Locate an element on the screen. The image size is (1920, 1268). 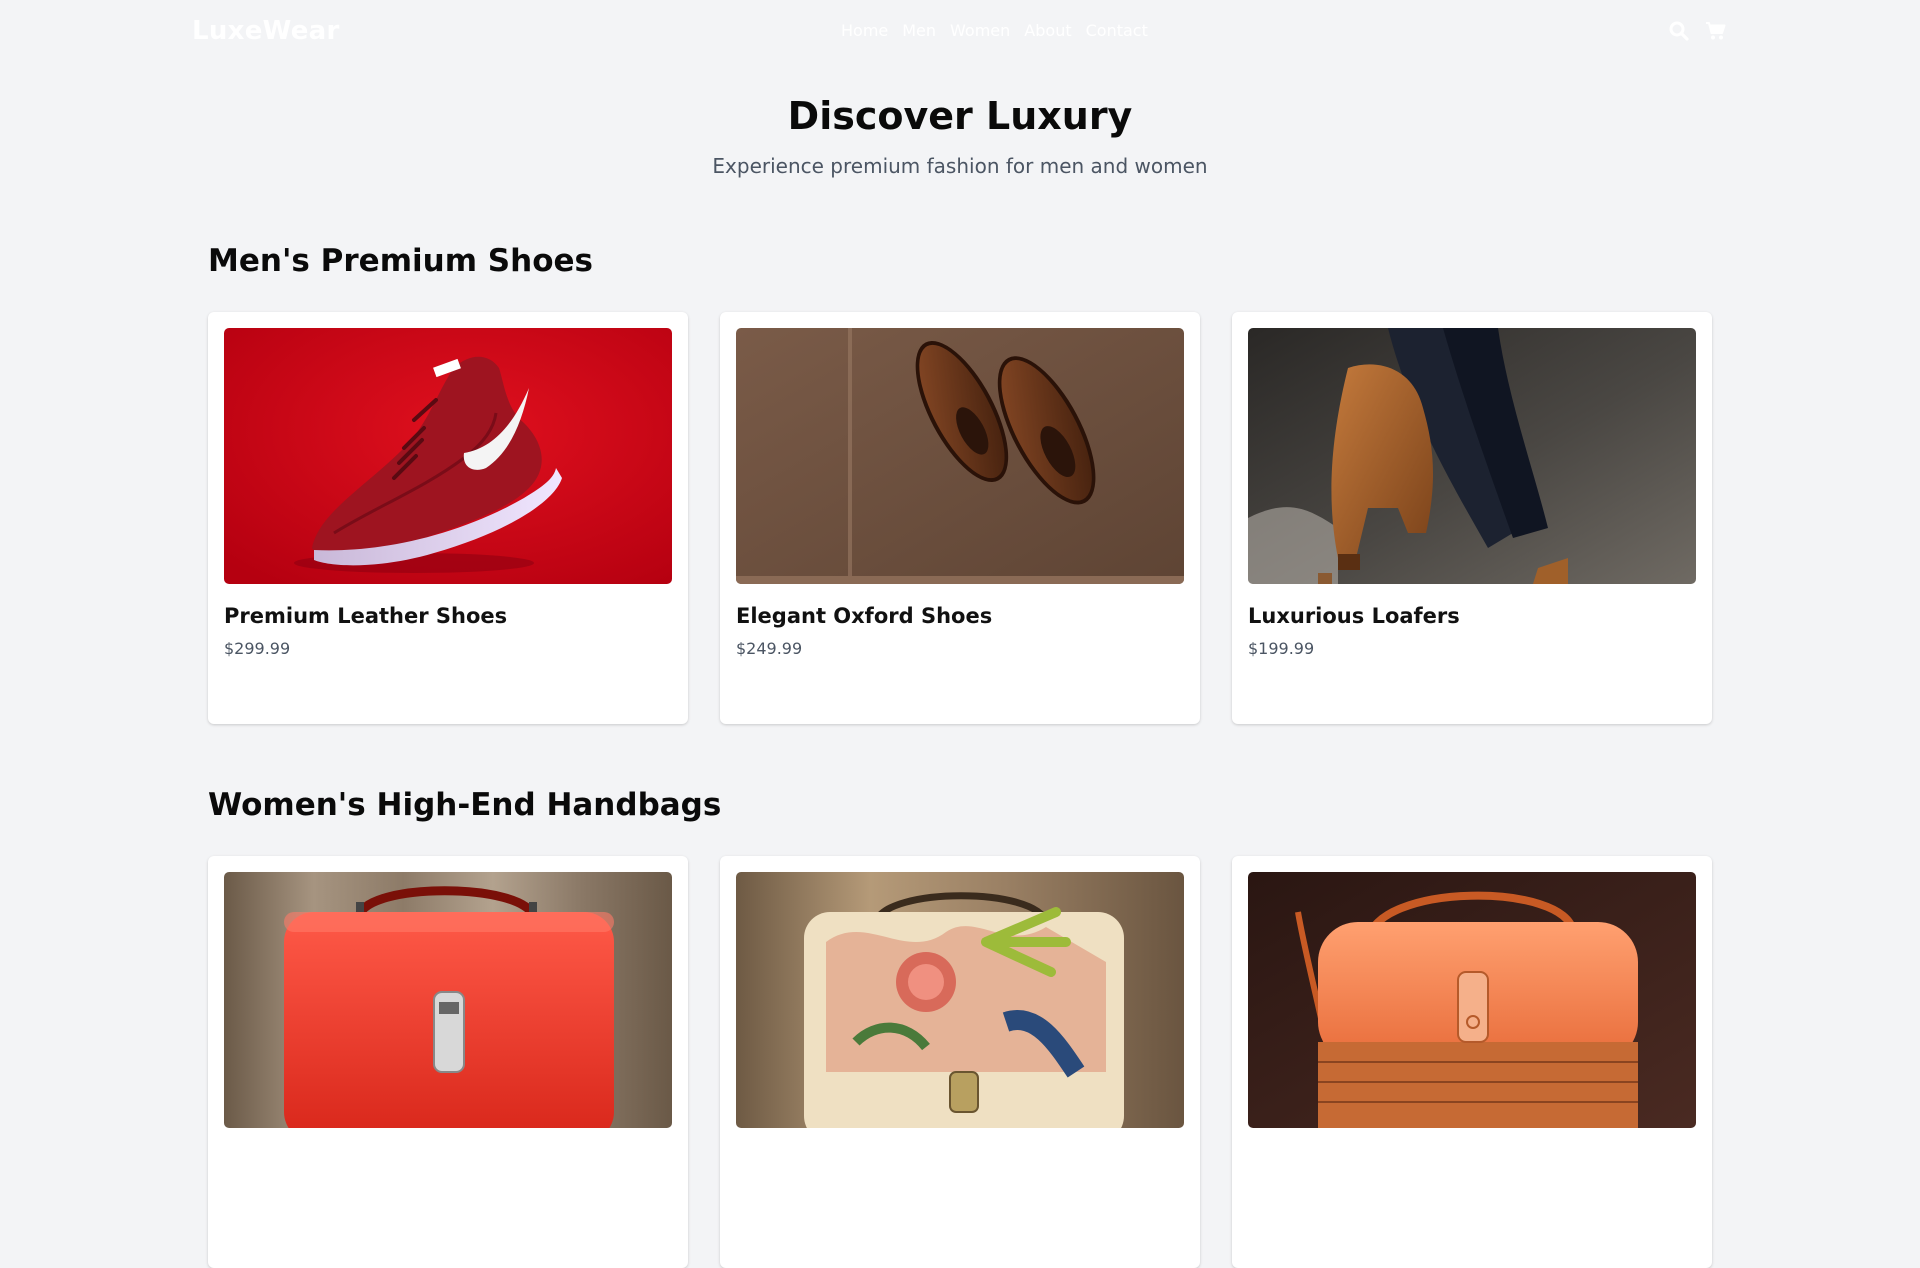
product-card: Premium Leather Shoes $299.99 is located at coordinates (448, 518).